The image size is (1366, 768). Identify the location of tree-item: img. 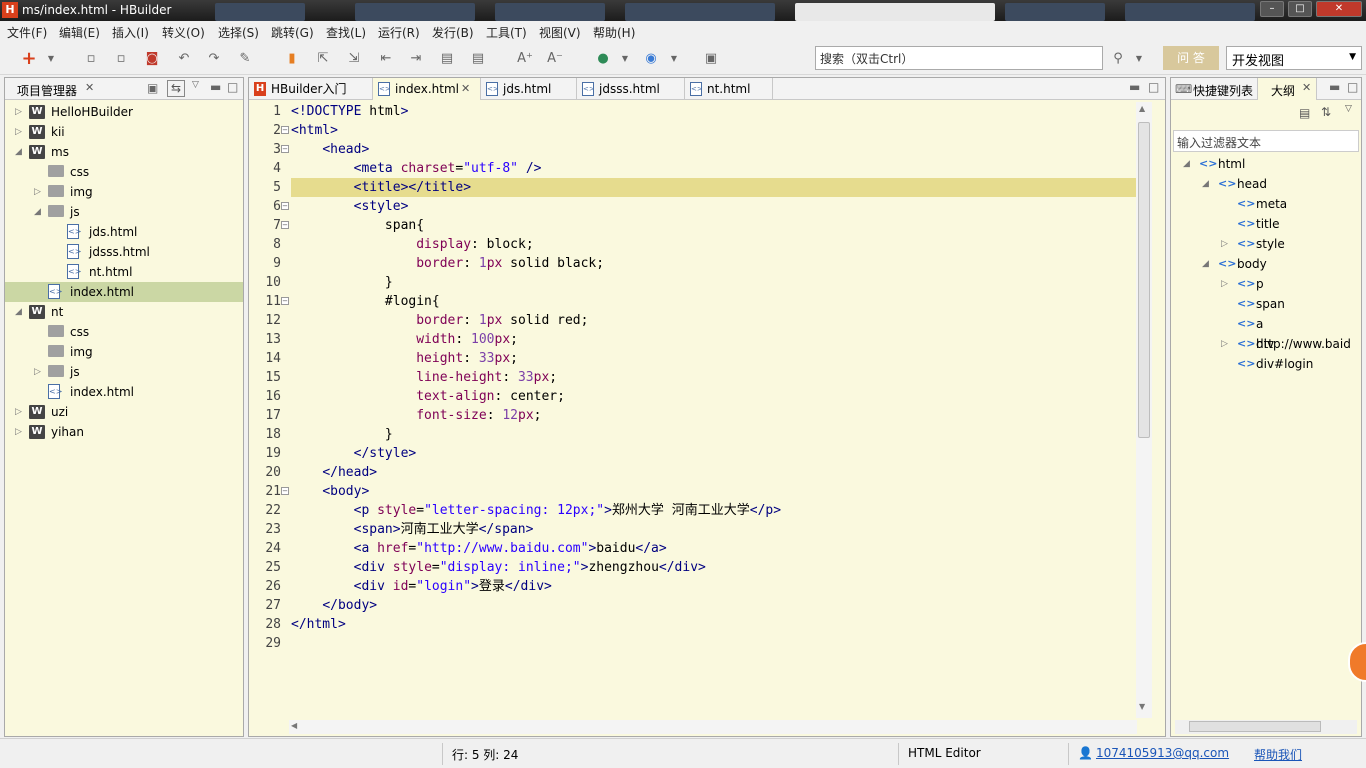
(124, 352).